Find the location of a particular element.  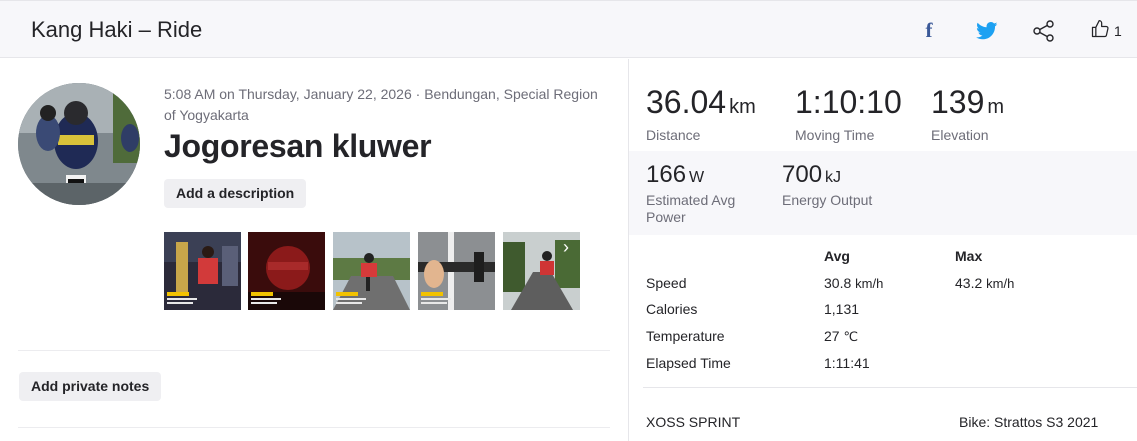

page-title: Kang Haki – Ride is located at coordinates (117, 29).